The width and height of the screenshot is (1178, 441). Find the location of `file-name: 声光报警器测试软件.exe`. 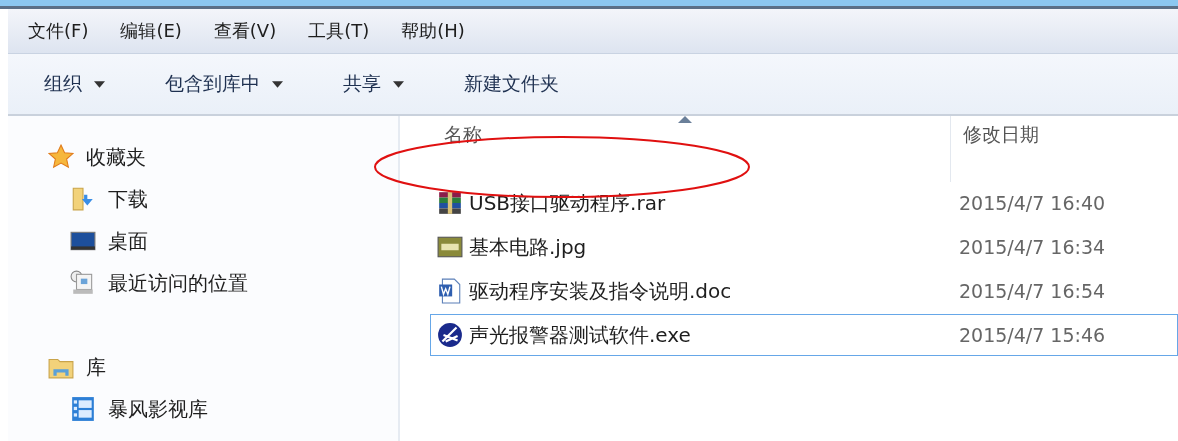

file-name: 声光报警器测试软件.exe is located at coordinates (580, 335).